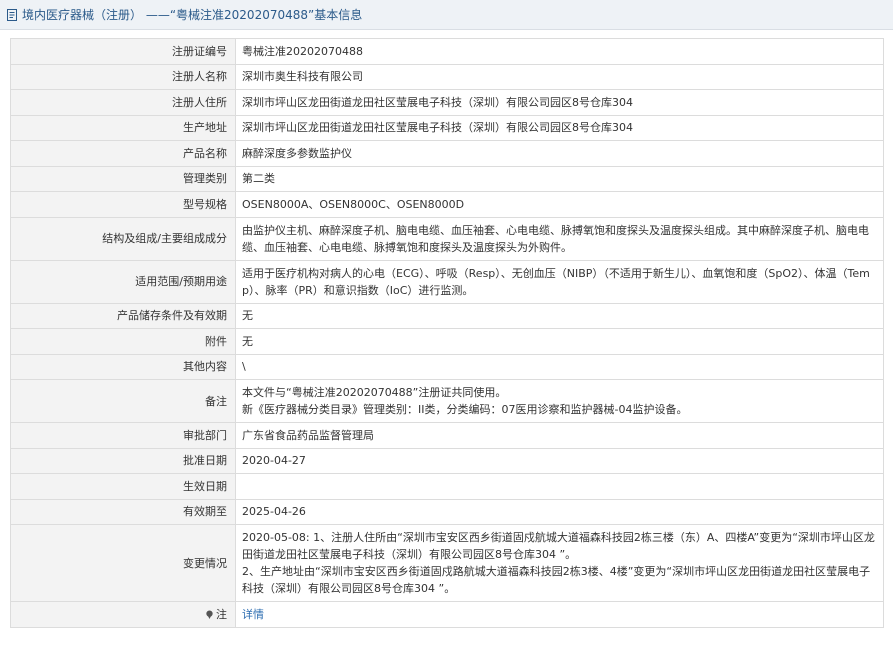  I want to click on field-label: 审批部门, so click(123, 435).